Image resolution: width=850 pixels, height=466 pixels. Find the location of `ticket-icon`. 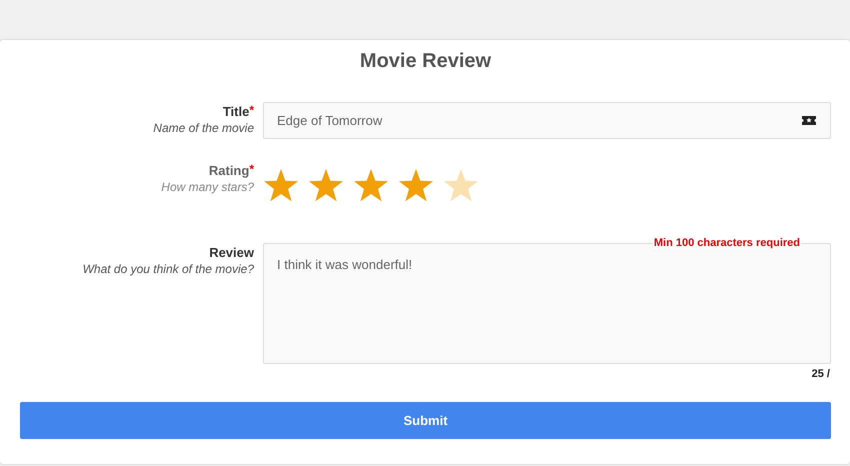

ticket-icon is located at coordinates (809, 120).